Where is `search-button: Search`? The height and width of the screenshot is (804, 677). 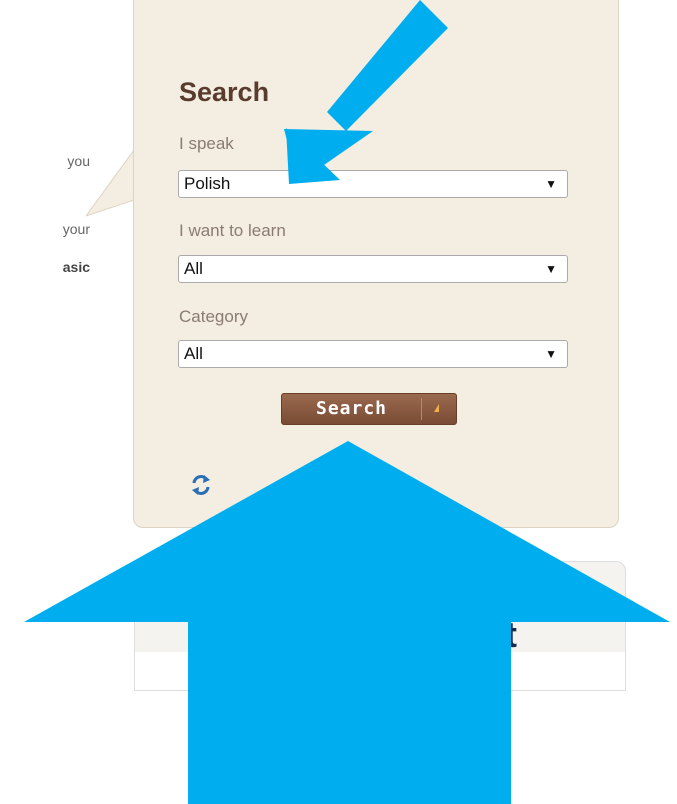
search-button: Search is located at coordinates (369, 409).